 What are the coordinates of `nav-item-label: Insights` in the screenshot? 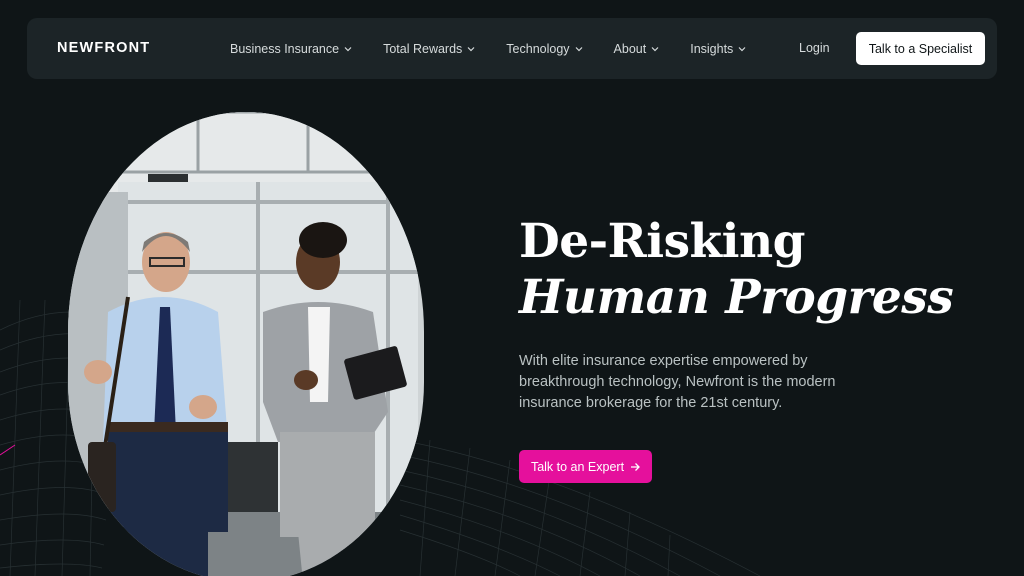 It's located at (712, 48).